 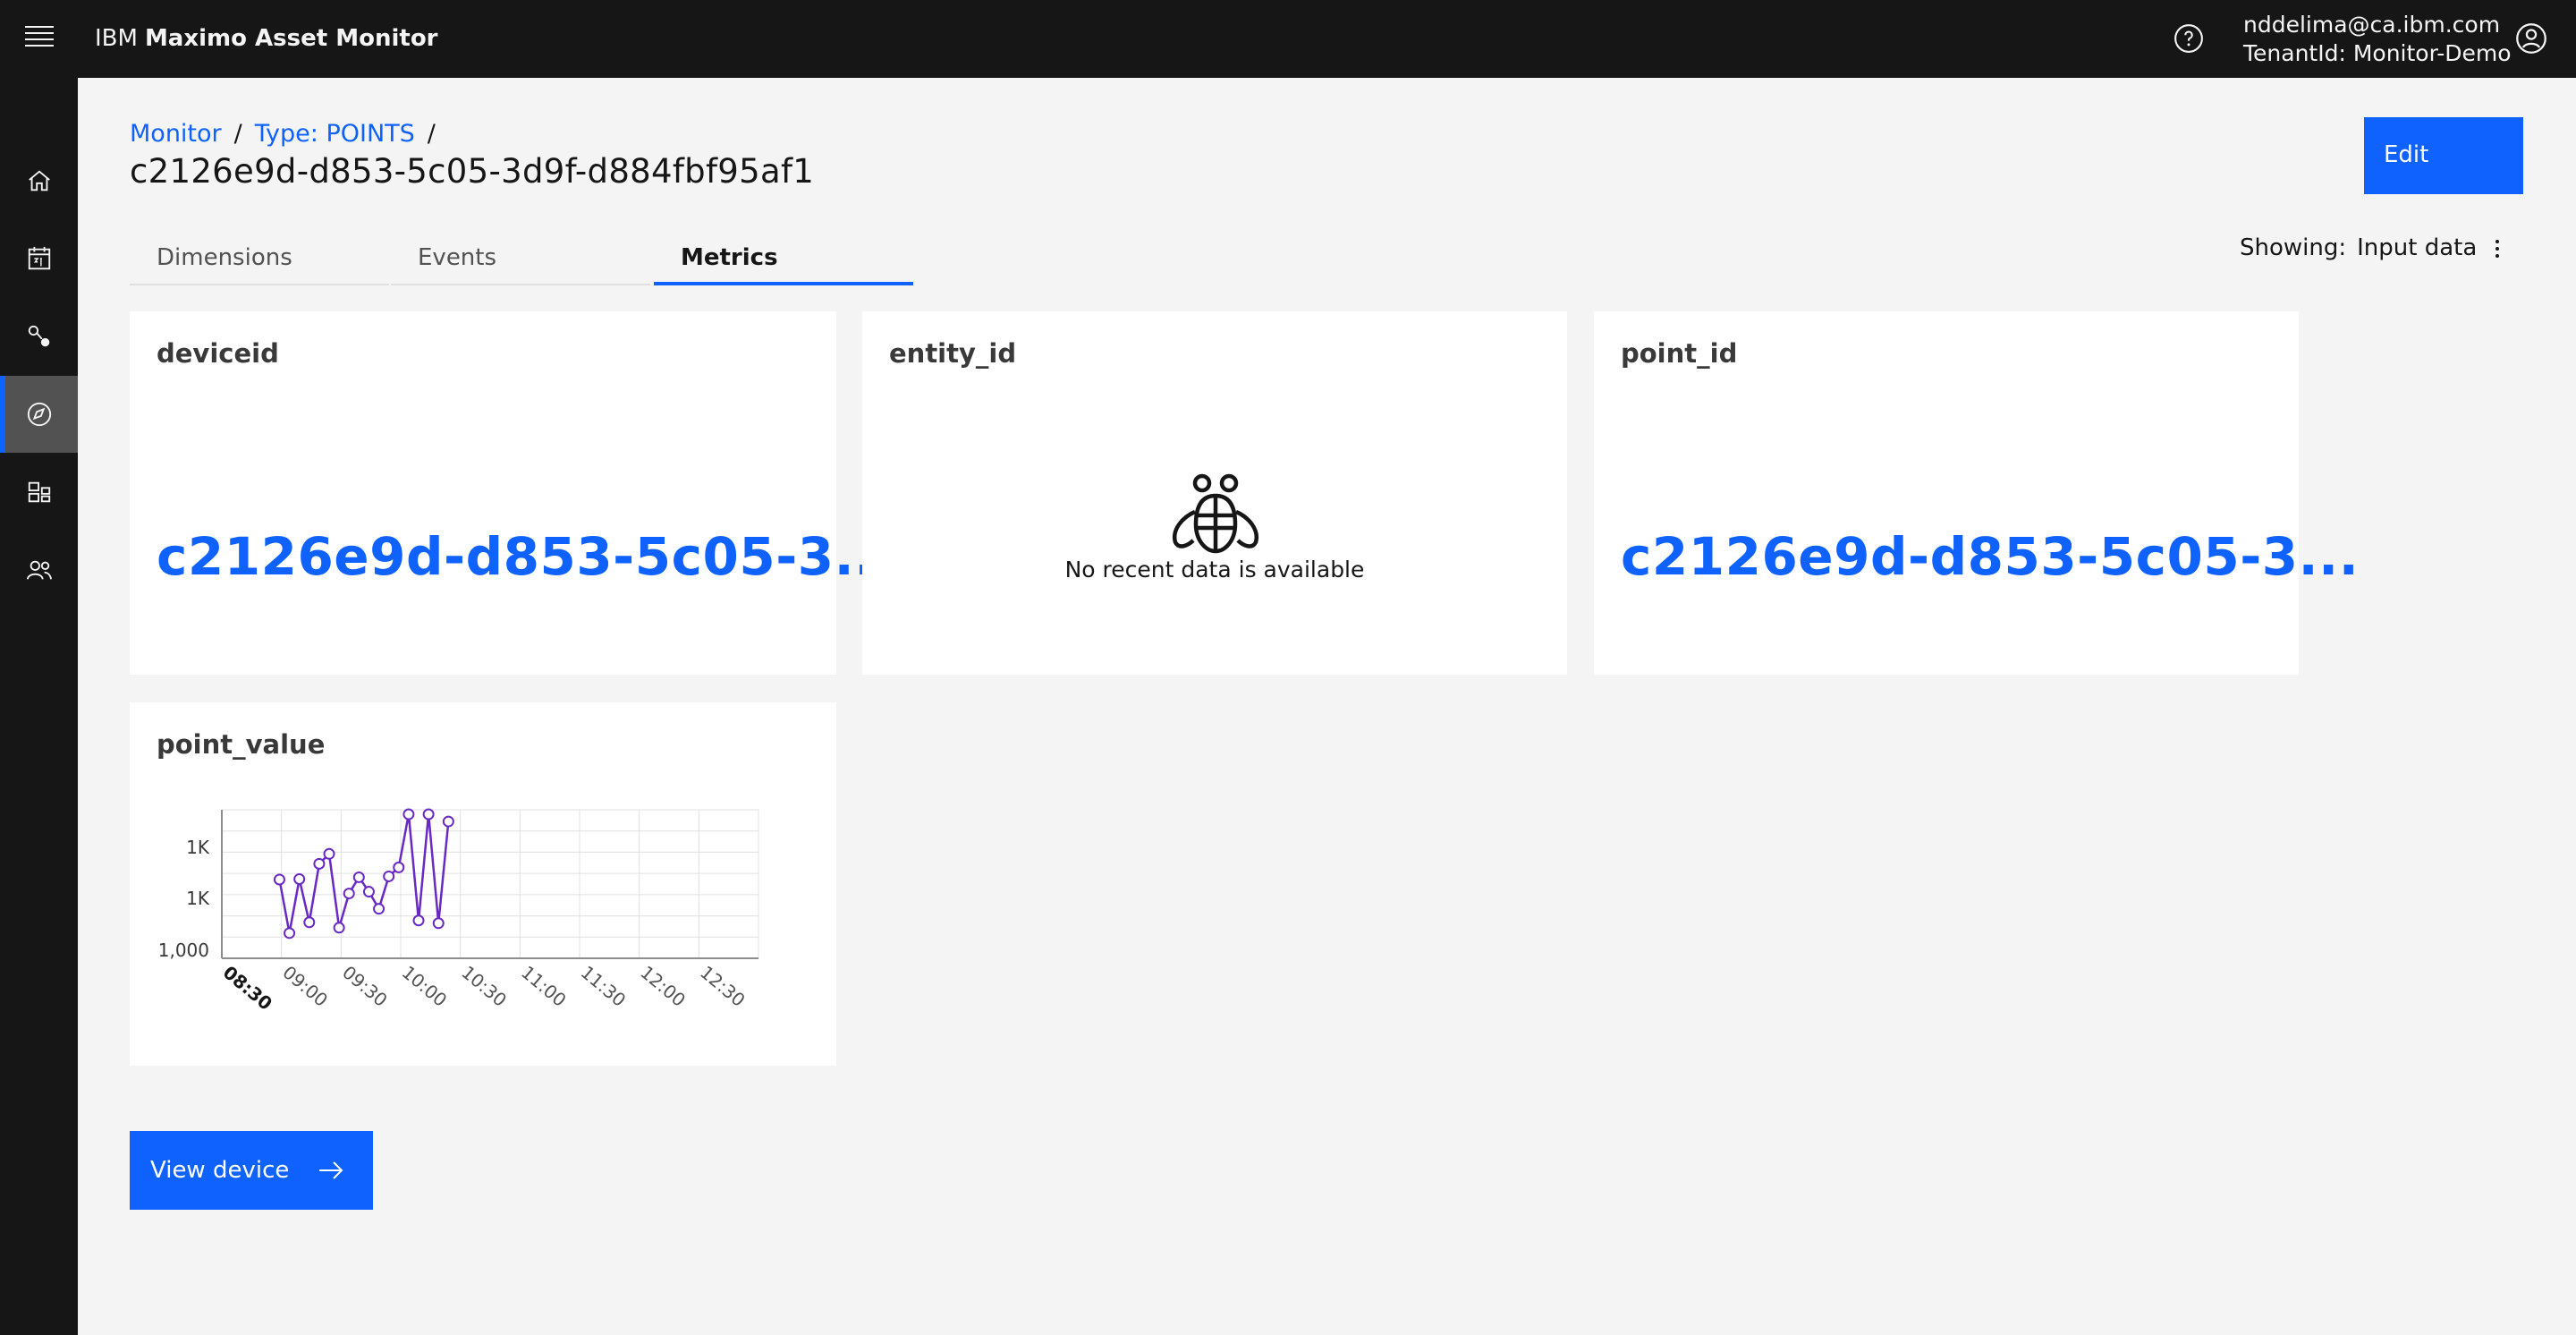 I want to click on side-nav, so click(x=39, y=706).